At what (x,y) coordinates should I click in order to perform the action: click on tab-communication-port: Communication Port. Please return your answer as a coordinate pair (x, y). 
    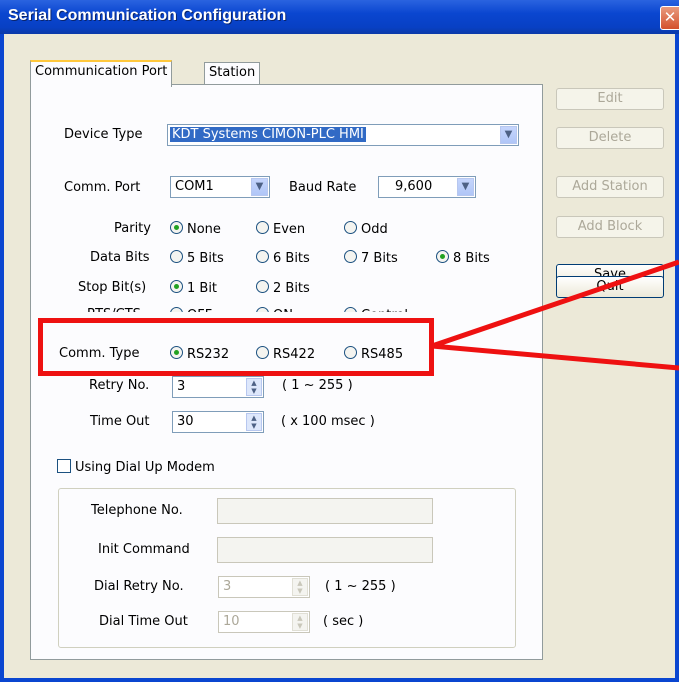
    Looking at the image, I should click on (101, 73).